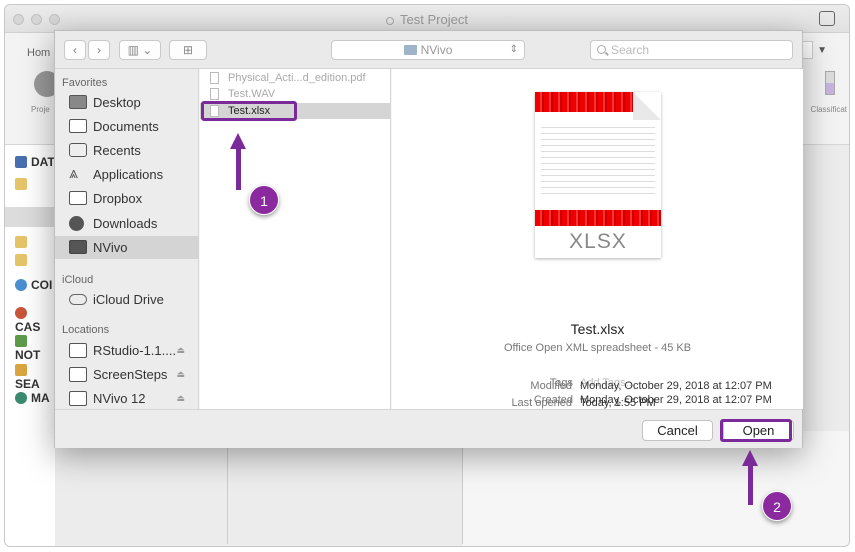  Describe the element at coordinates (822, 50) in the screenshot. I see `chevron-down-icon: ▼` at that location.